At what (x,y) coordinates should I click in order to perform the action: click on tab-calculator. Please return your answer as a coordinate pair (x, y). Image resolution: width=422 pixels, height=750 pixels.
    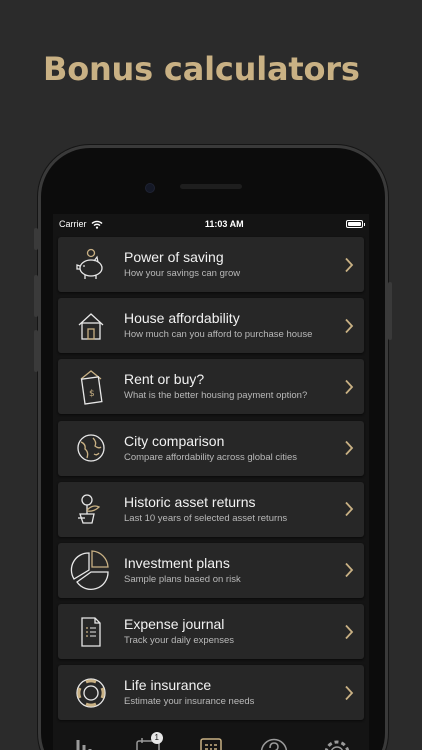
    Looking at the image, I should click on (211, 744).